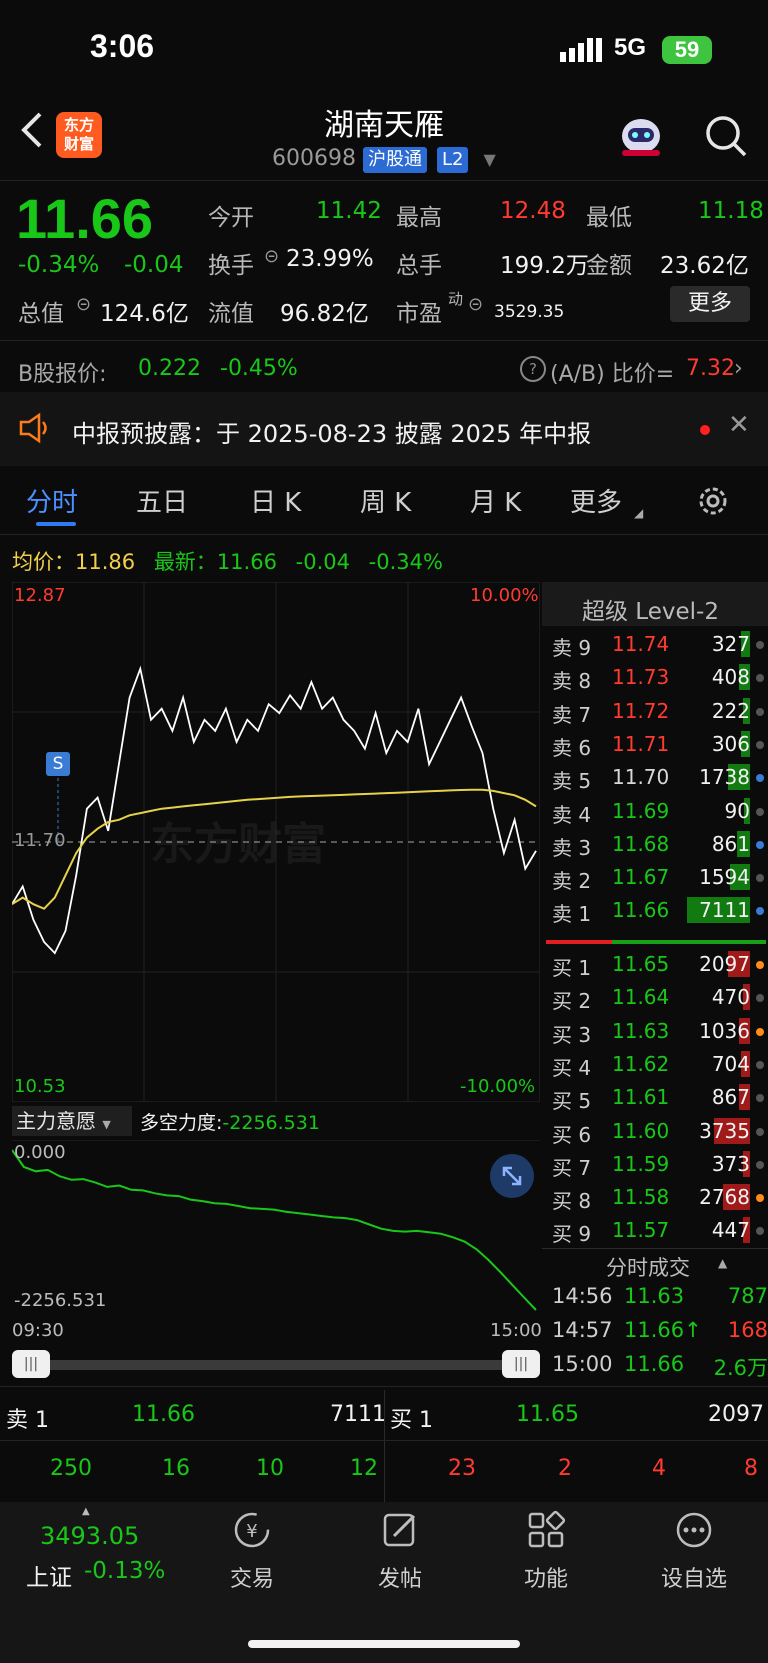 The width and height of the screenshot is (768, 1663). Describe the element at coordinates (641, 1130) in the screenshot. I see `bid-price: 11.60` at that location.